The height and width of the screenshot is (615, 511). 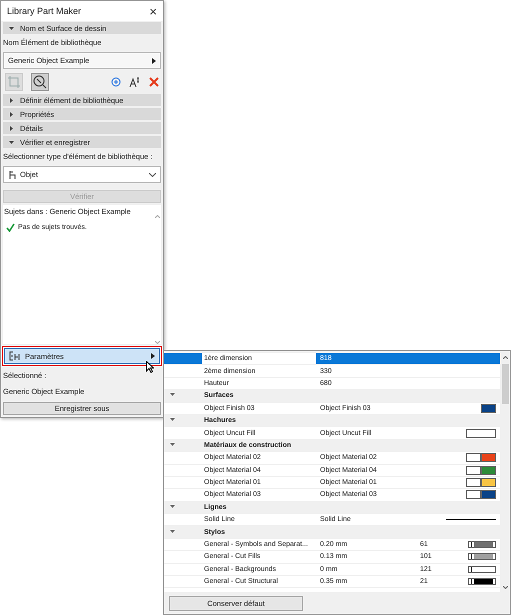 I want to click on close-button: ×, so click(x=153, y=11).